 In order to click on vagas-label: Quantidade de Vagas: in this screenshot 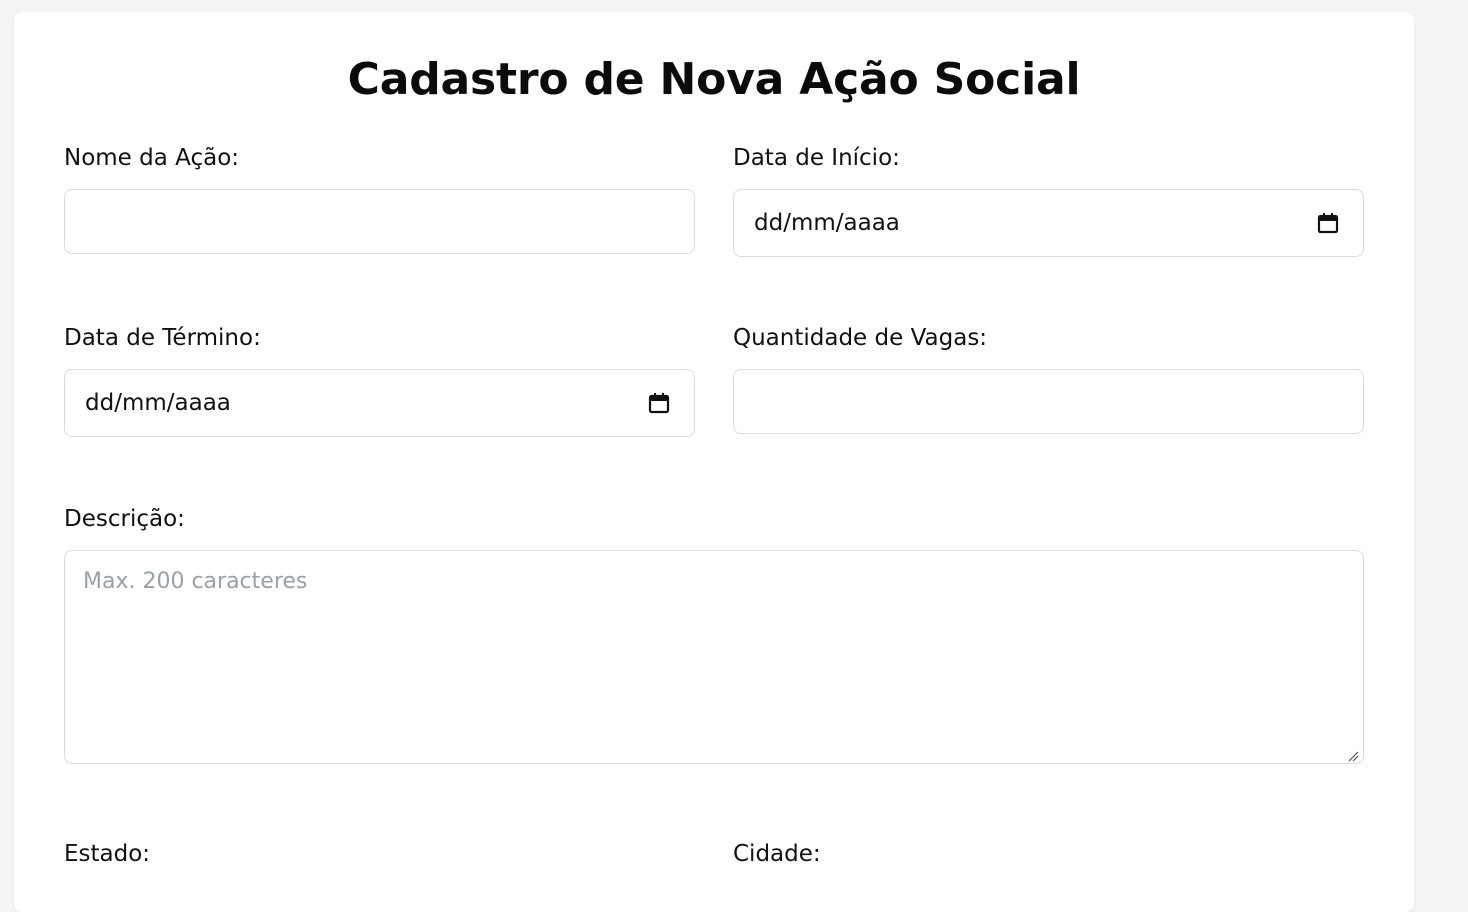, I will do `click(860, 338)`.